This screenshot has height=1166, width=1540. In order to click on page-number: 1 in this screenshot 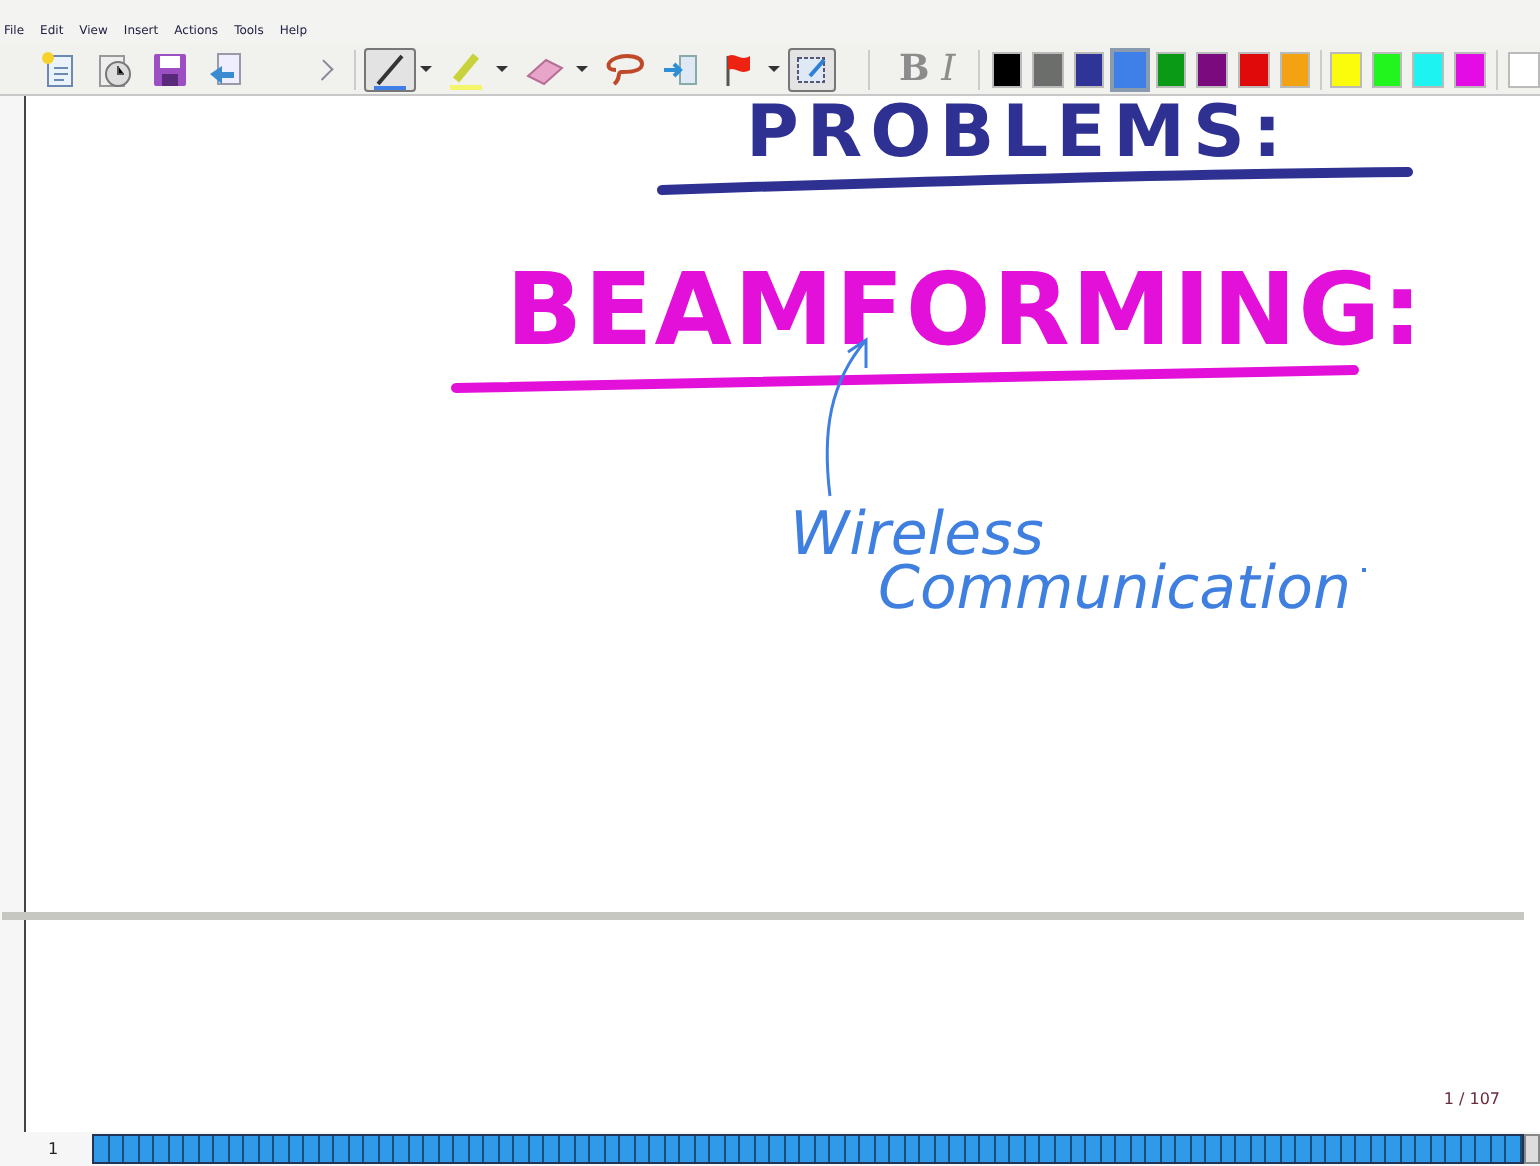, I will do `click(53, 1149)`.